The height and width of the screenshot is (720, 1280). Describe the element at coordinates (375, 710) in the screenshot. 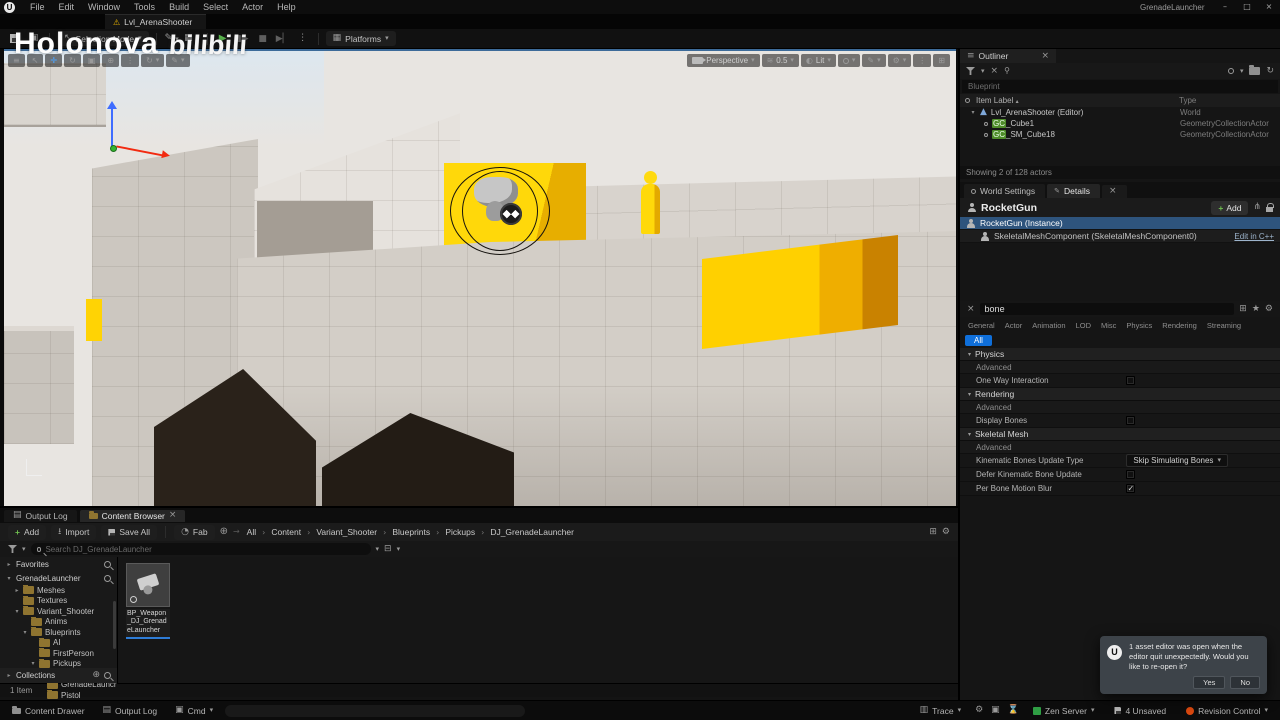

I see `console-input` at that location.